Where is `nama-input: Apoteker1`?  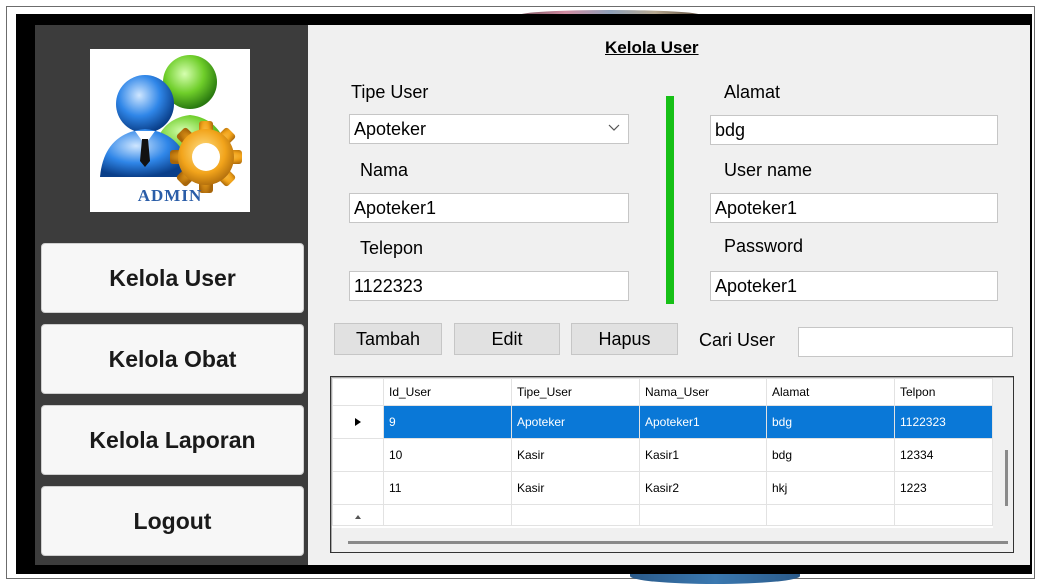 nama-input: Apoteker1 is located at coordinates (489, 208).